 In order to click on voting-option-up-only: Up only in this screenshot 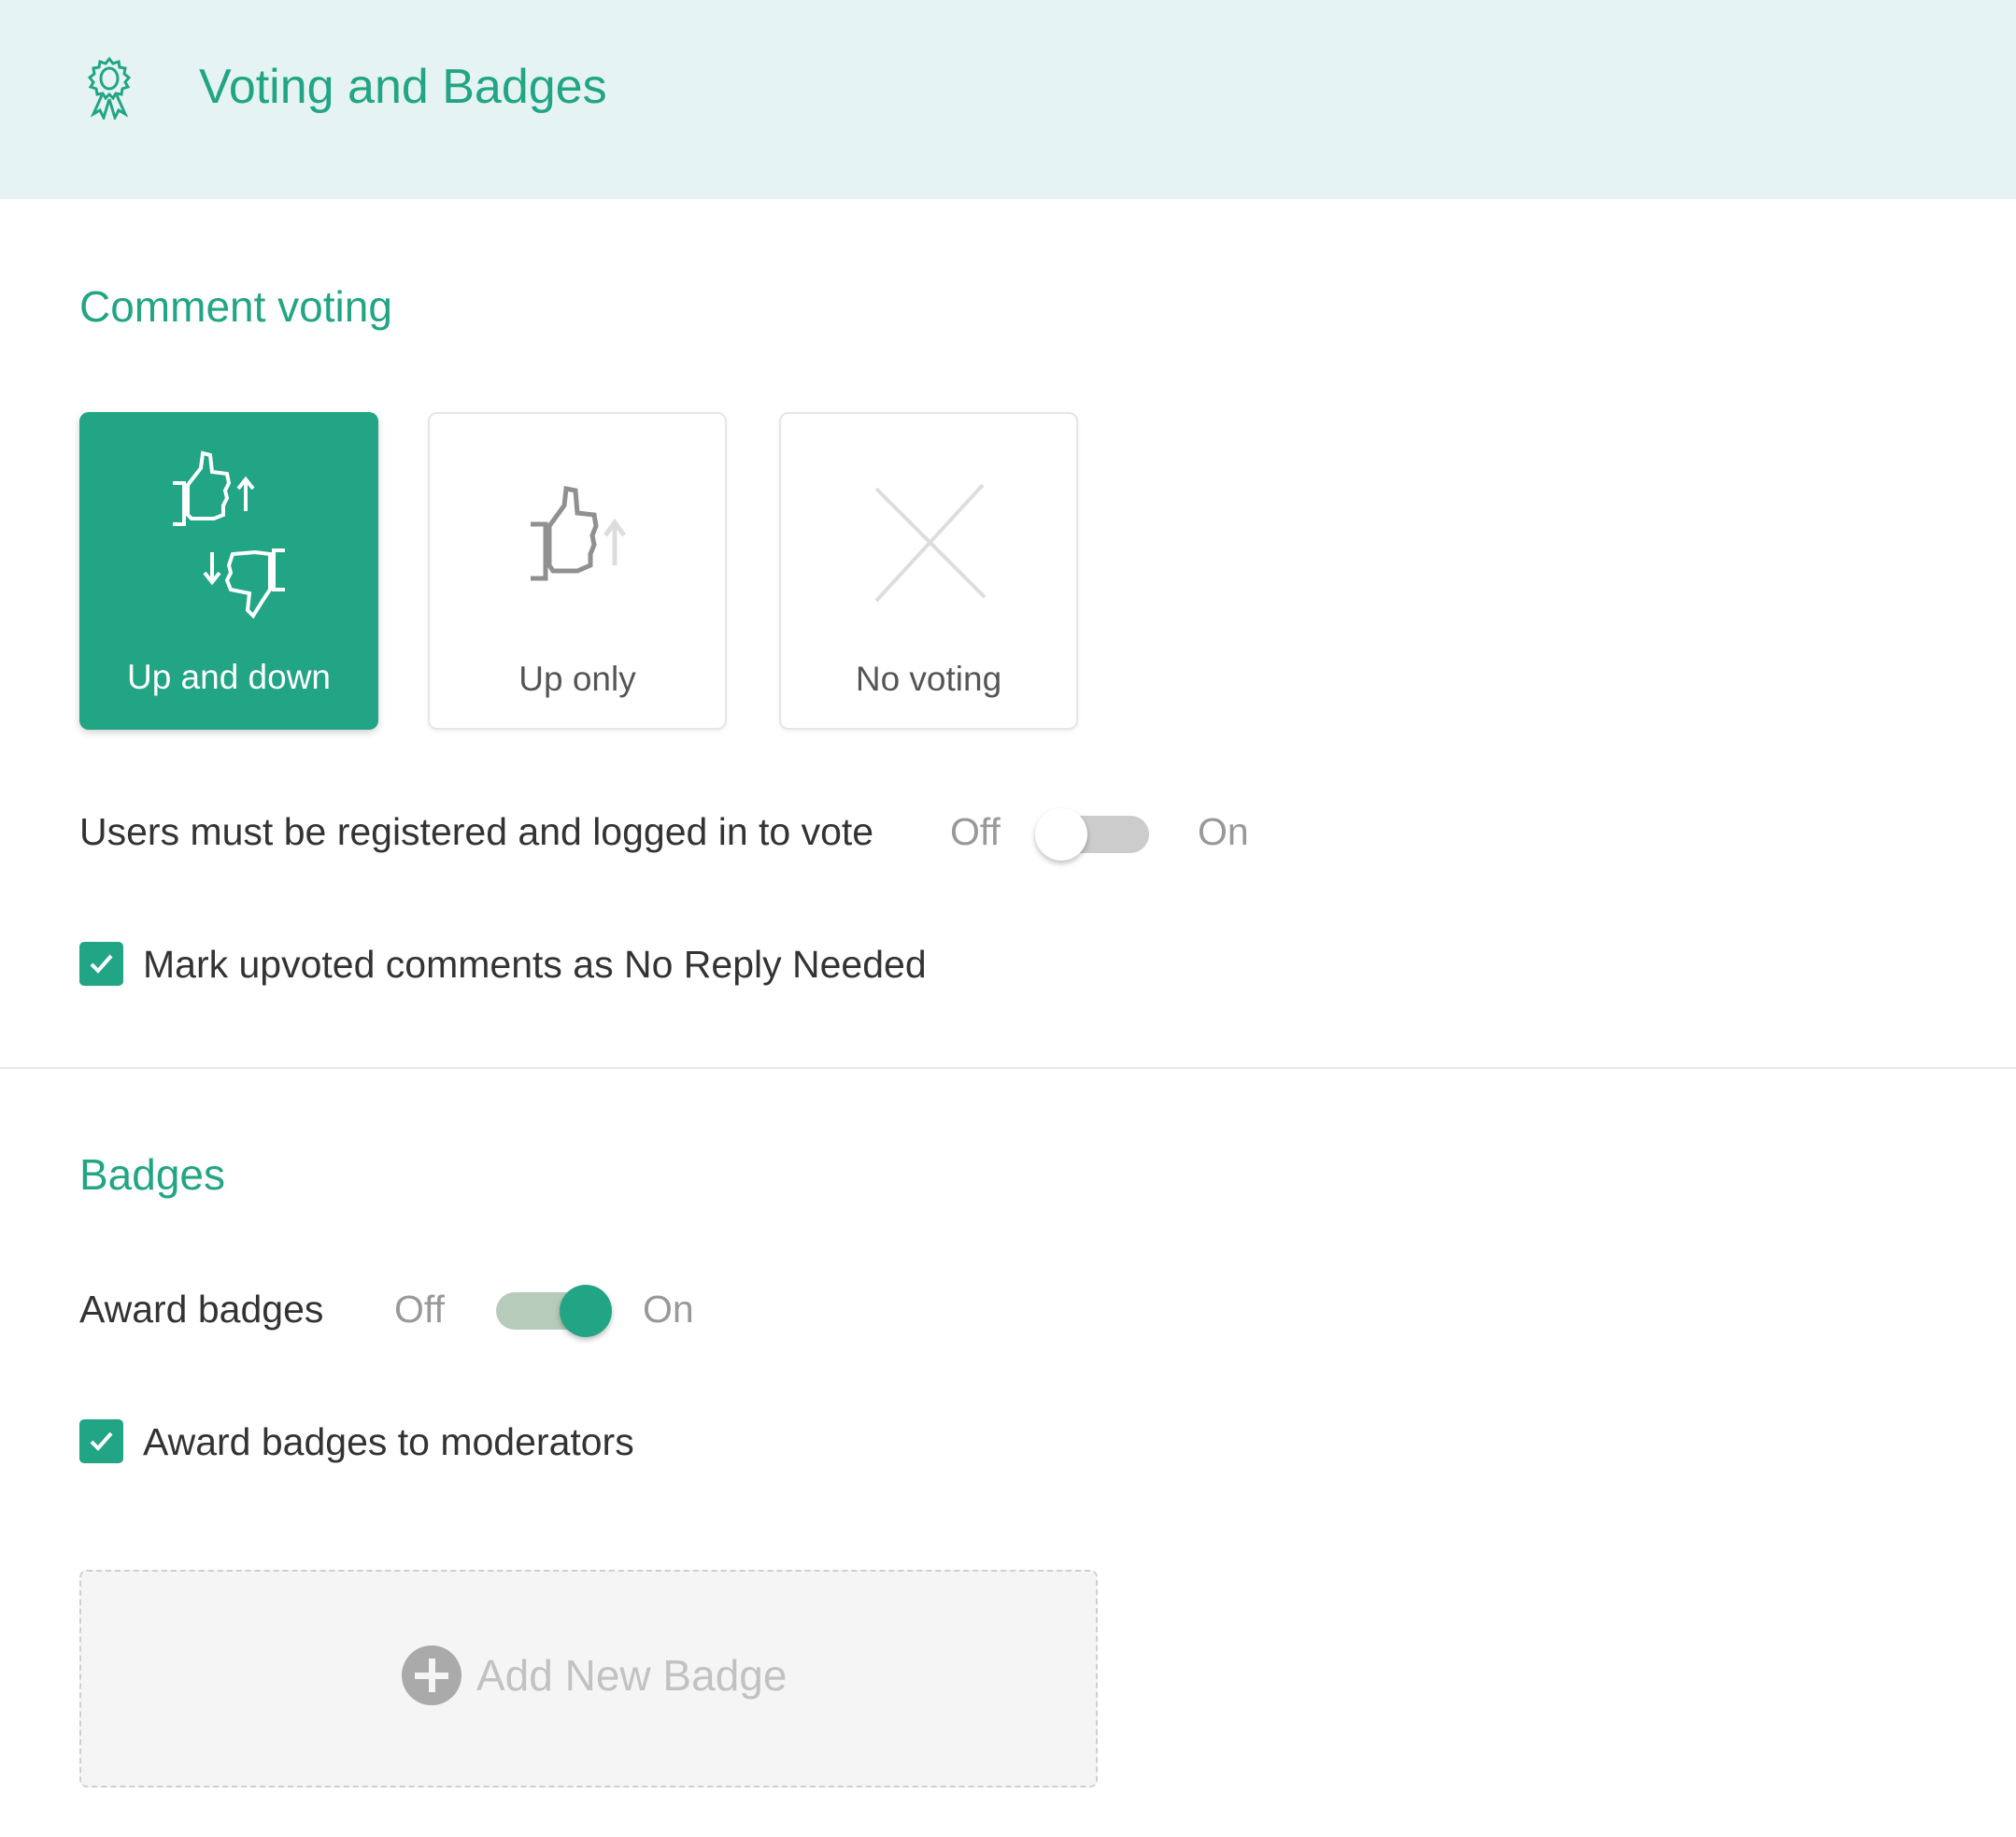, I will do `click(578, 571)`.